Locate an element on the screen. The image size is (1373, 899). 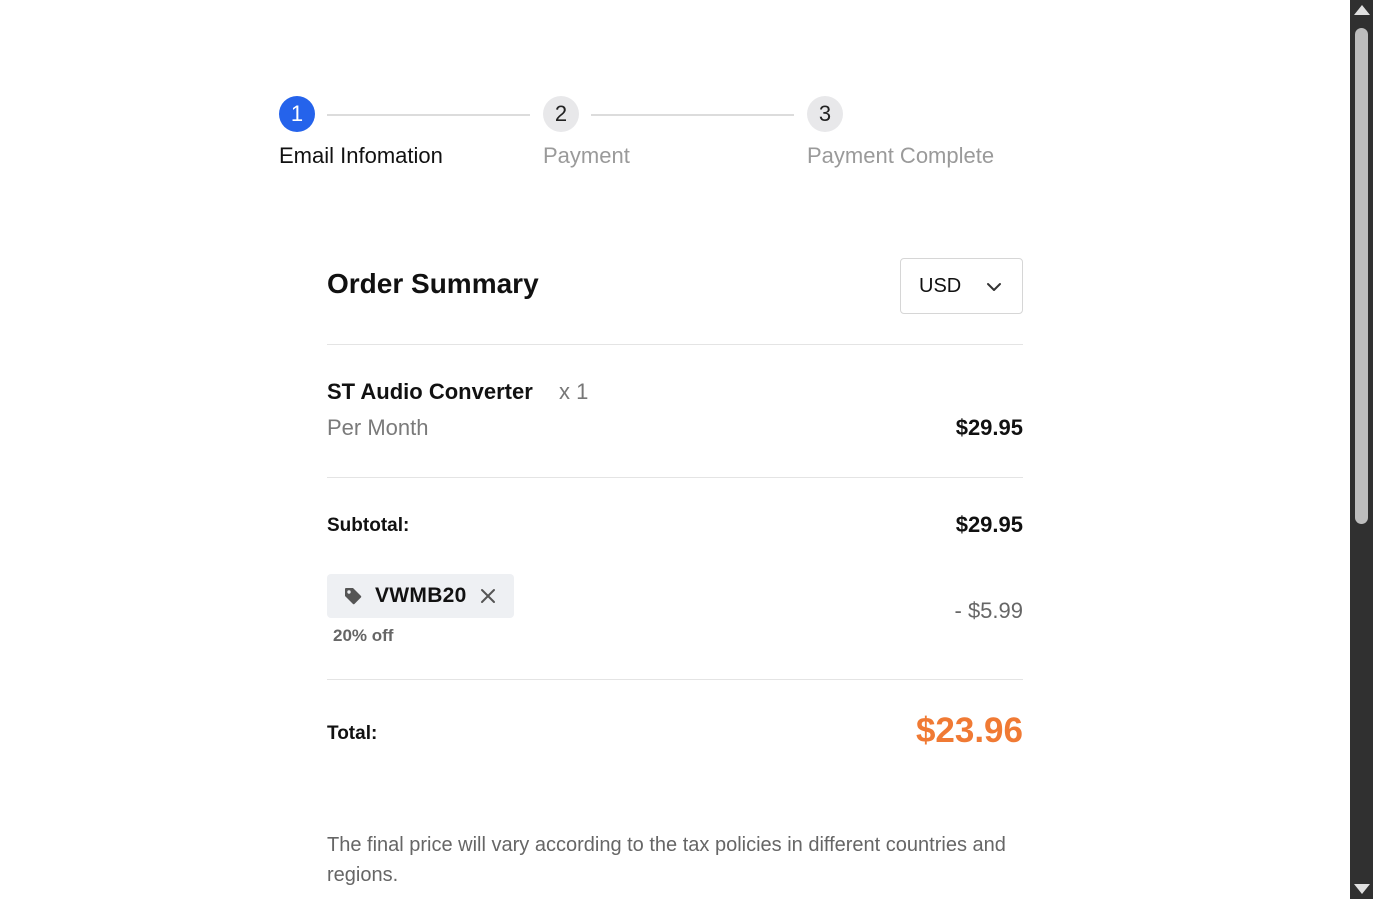
coupon-chip: VWMB20 is located at coordinates (420, 596).